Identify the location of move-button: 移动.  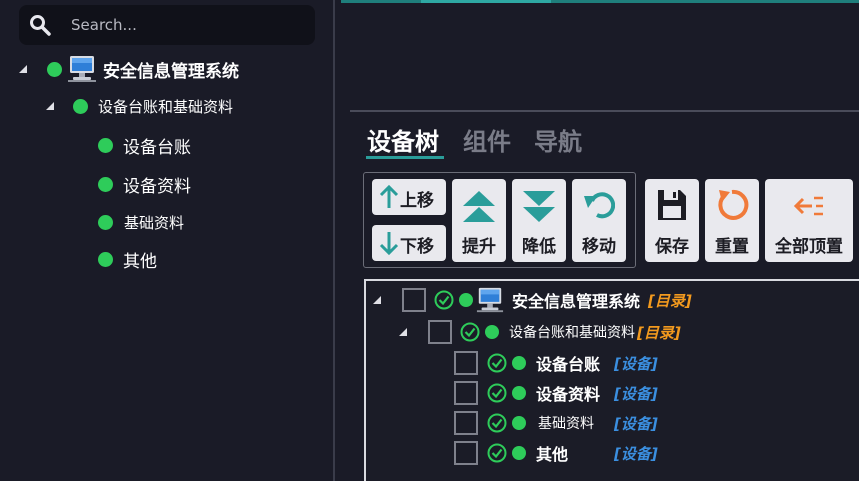
(599, 220).